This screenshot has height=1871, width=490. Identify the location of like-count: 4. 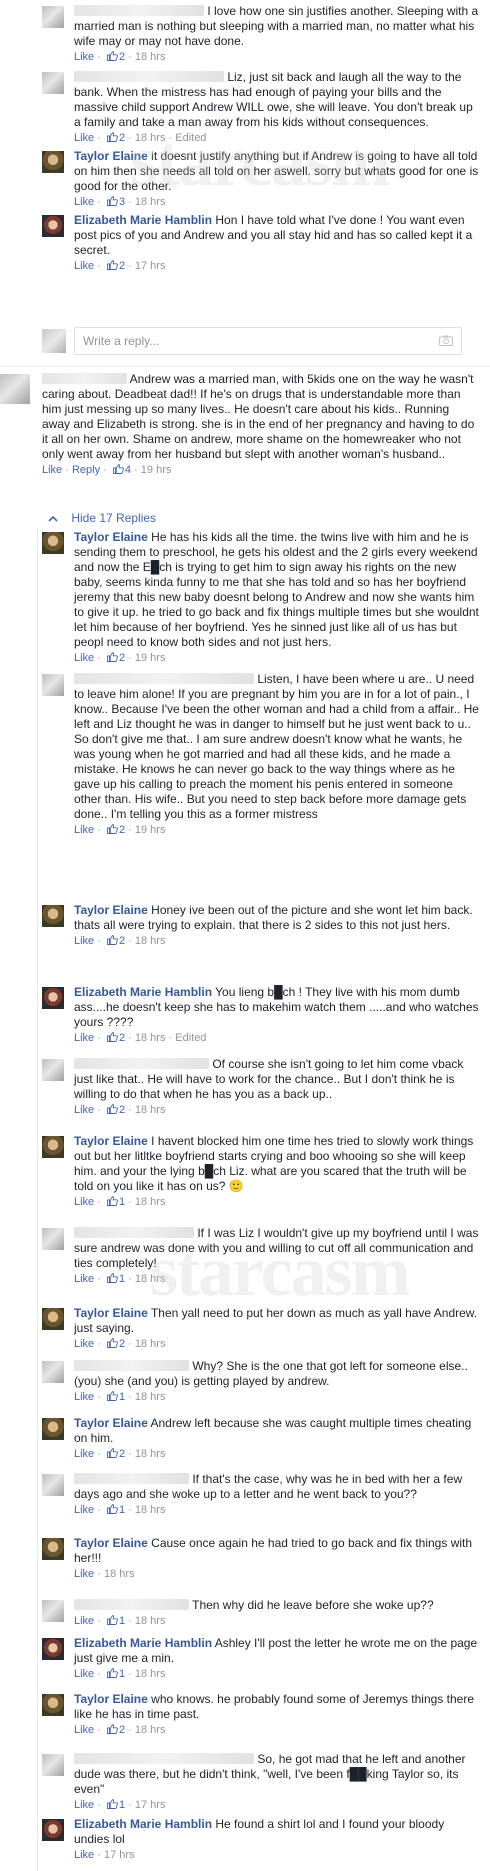
(128, 470).